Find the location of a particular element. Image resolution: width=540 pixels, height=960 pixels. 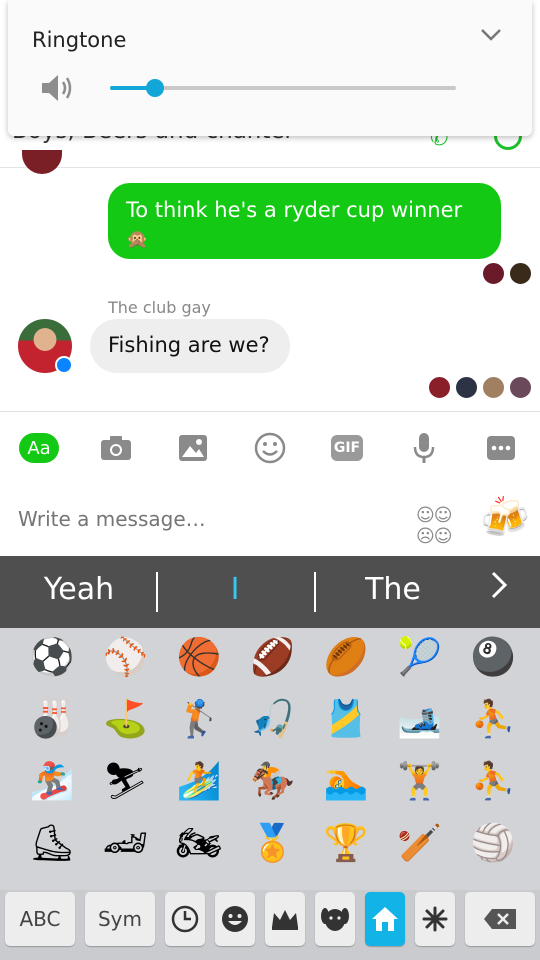

racing-car-emoji: 🏎 is located at coordinates (126, 844).